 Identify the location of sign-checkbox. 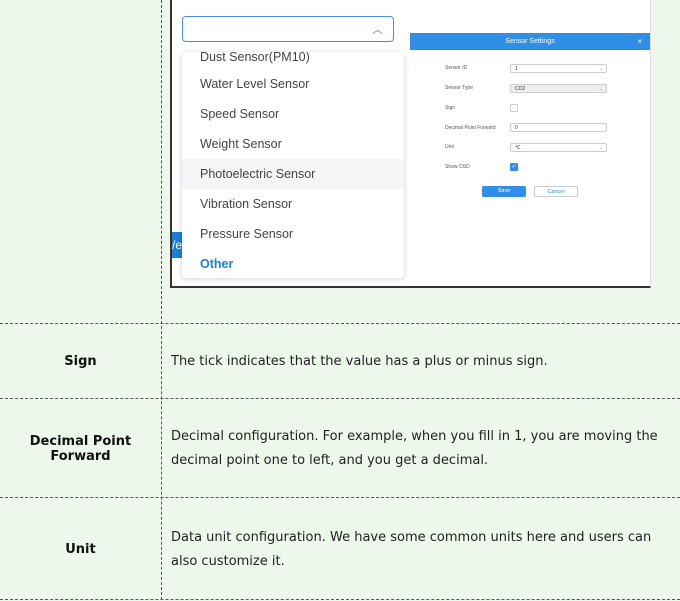
(514, 108).